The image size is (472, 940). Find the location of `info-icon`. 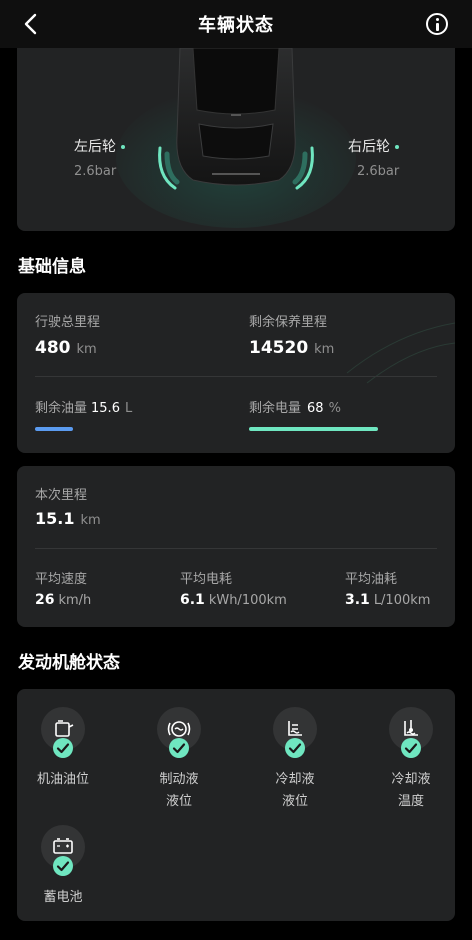

info-icon is located at coordinates (437, 19).